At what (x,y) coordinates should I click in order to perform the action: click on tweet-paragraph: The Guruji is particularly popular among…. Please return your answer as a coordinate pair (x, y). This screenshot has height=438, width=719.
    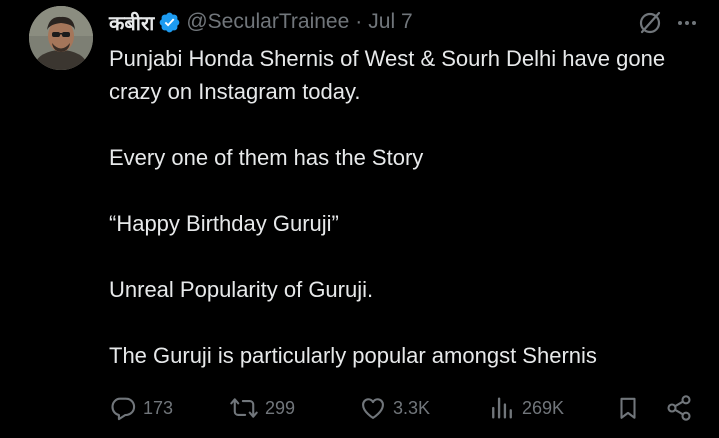
    Looking at the image, I should click on (353, 355).